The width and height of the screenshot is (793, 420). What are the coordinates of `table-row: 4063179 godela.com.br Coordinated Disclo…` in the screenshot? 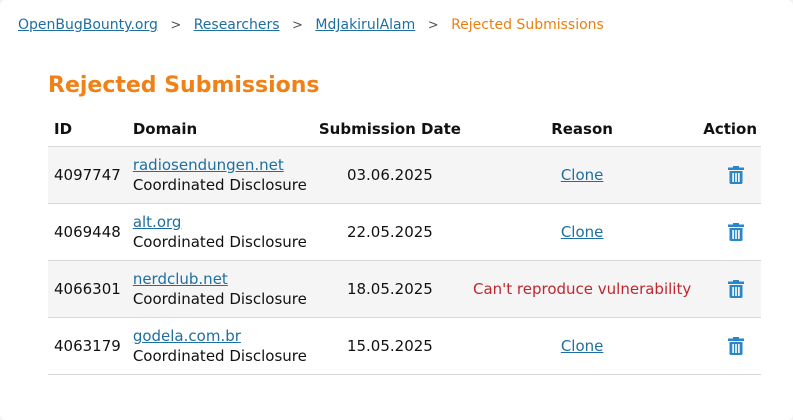 It's located at (405, 346).